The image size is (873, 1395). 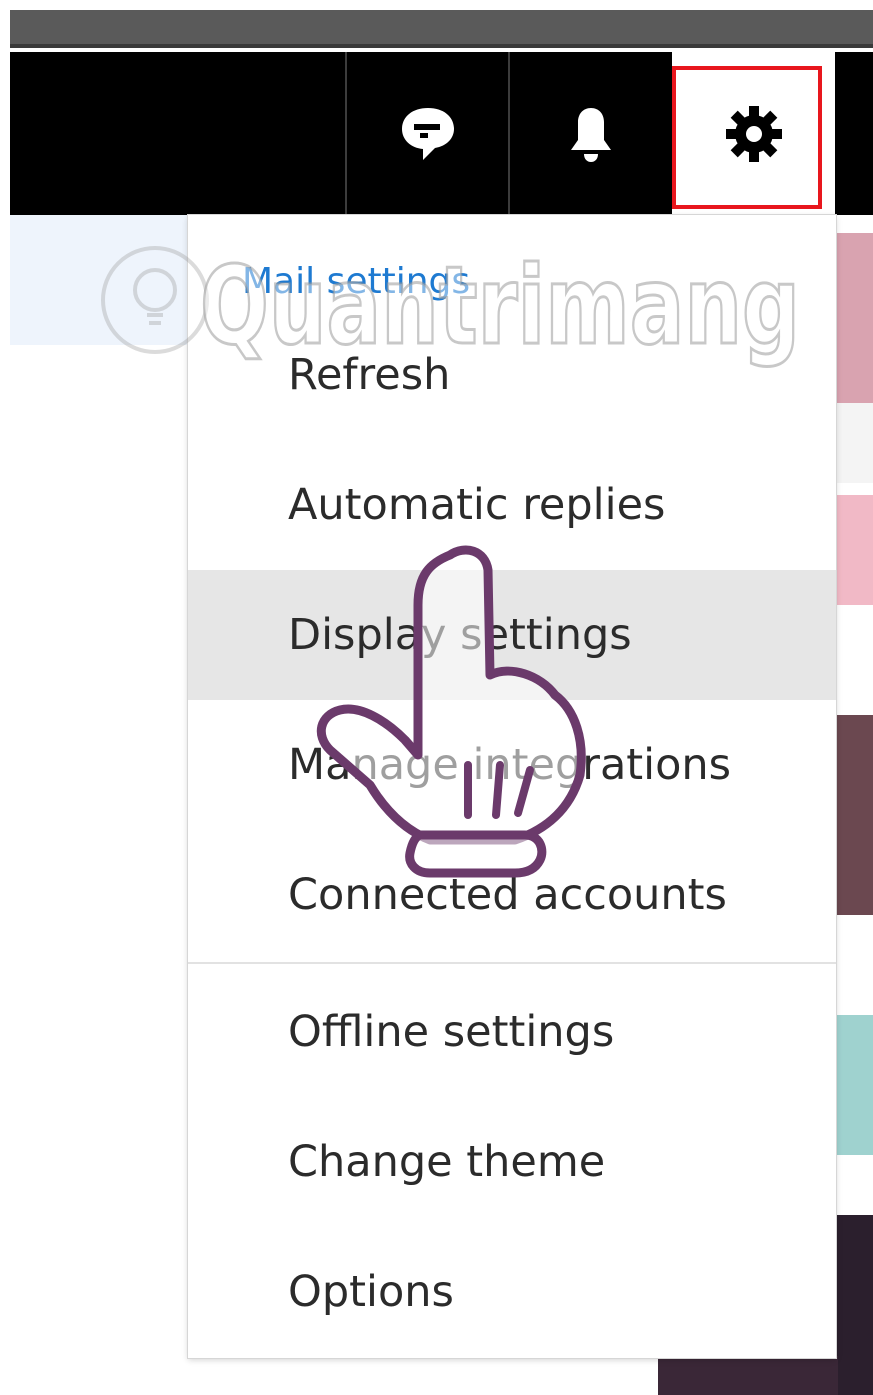 I want to click on browser-chrome-bar, so click(x=441, y=29).